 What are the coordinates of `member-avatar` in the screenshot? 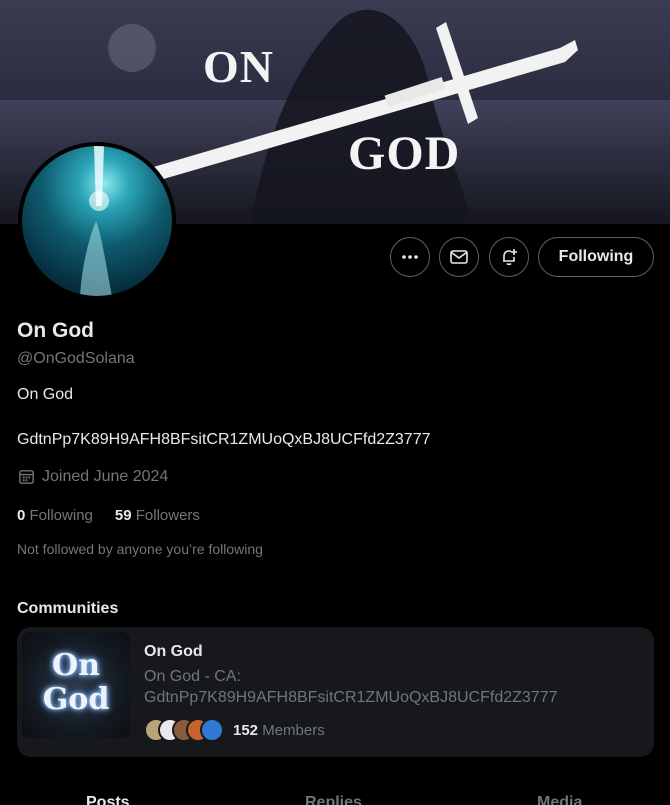 It's located at (212, 730).